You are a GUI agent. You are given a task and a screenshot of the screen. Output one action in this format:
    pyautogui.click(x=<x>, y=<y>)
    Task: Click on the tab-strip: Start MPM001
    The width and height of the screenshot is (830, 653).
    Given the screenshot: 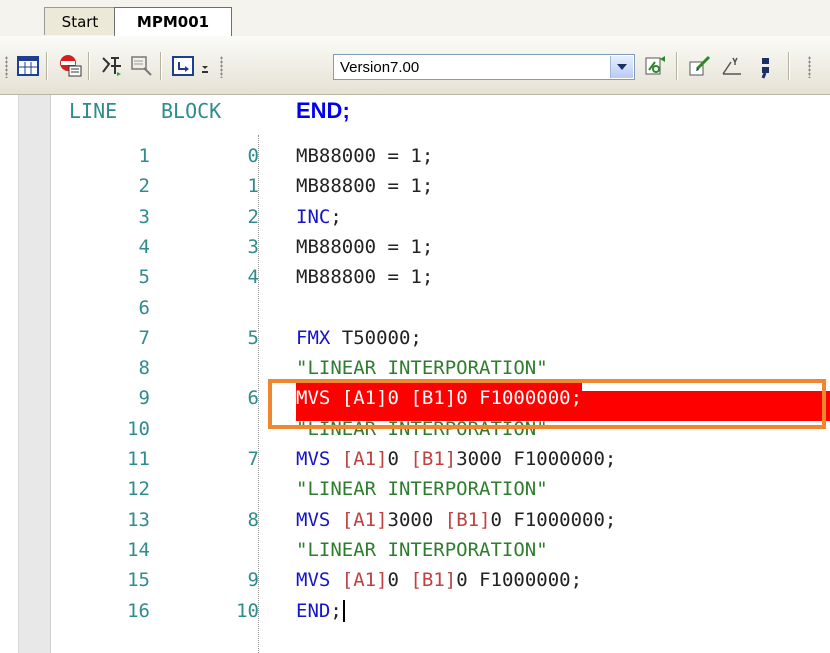 What is the action you would take?
    pyautogui.click(x=415, y=18)
    